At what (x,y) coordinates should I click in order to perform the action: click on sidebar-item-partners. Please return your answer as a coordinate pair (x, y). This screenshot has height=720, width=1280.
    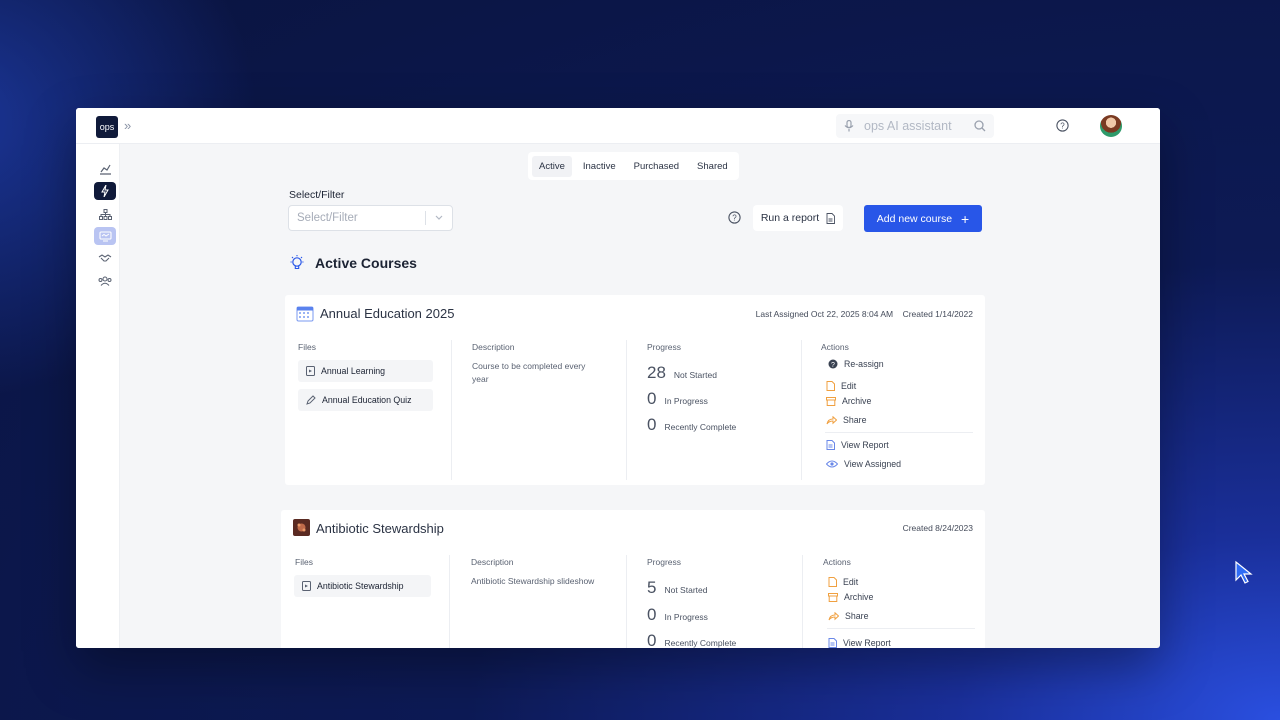
    Looking at the image, I should click on (105, 258).